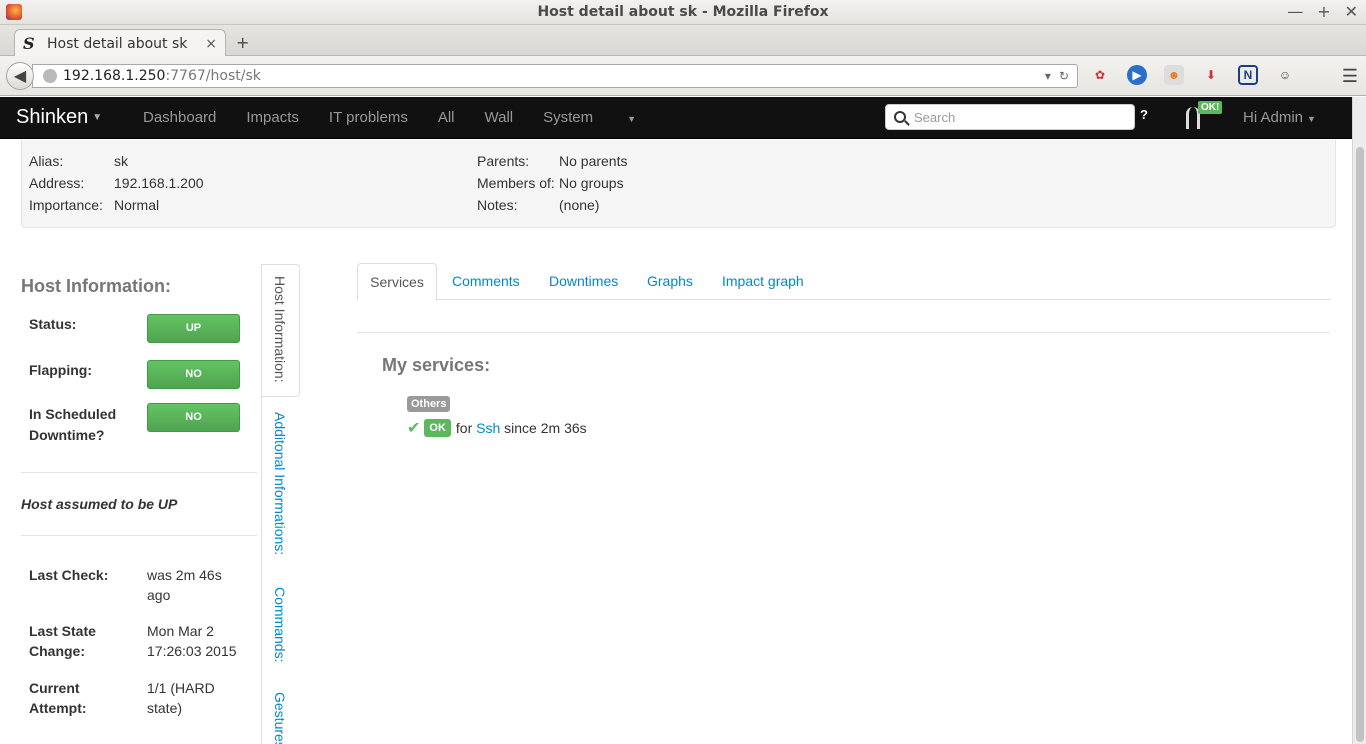  I want to click on current-attempt-value: 1/1 (HARD state), so click(181, 698).